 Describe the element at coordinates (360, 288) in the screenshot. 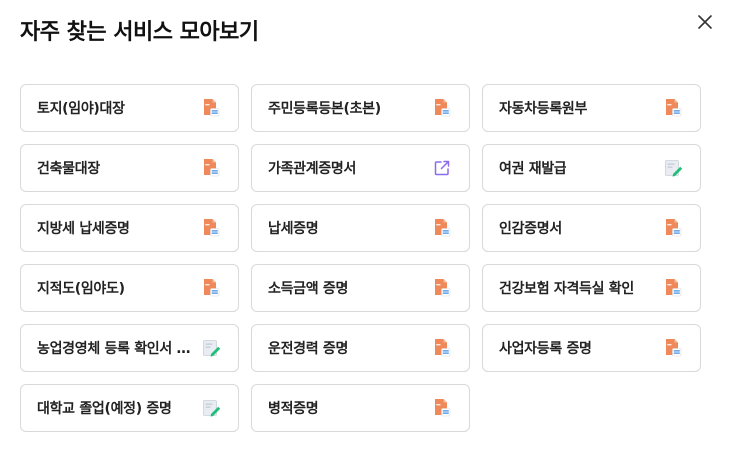

I see `service-card: 소득금액 증명` at that location.